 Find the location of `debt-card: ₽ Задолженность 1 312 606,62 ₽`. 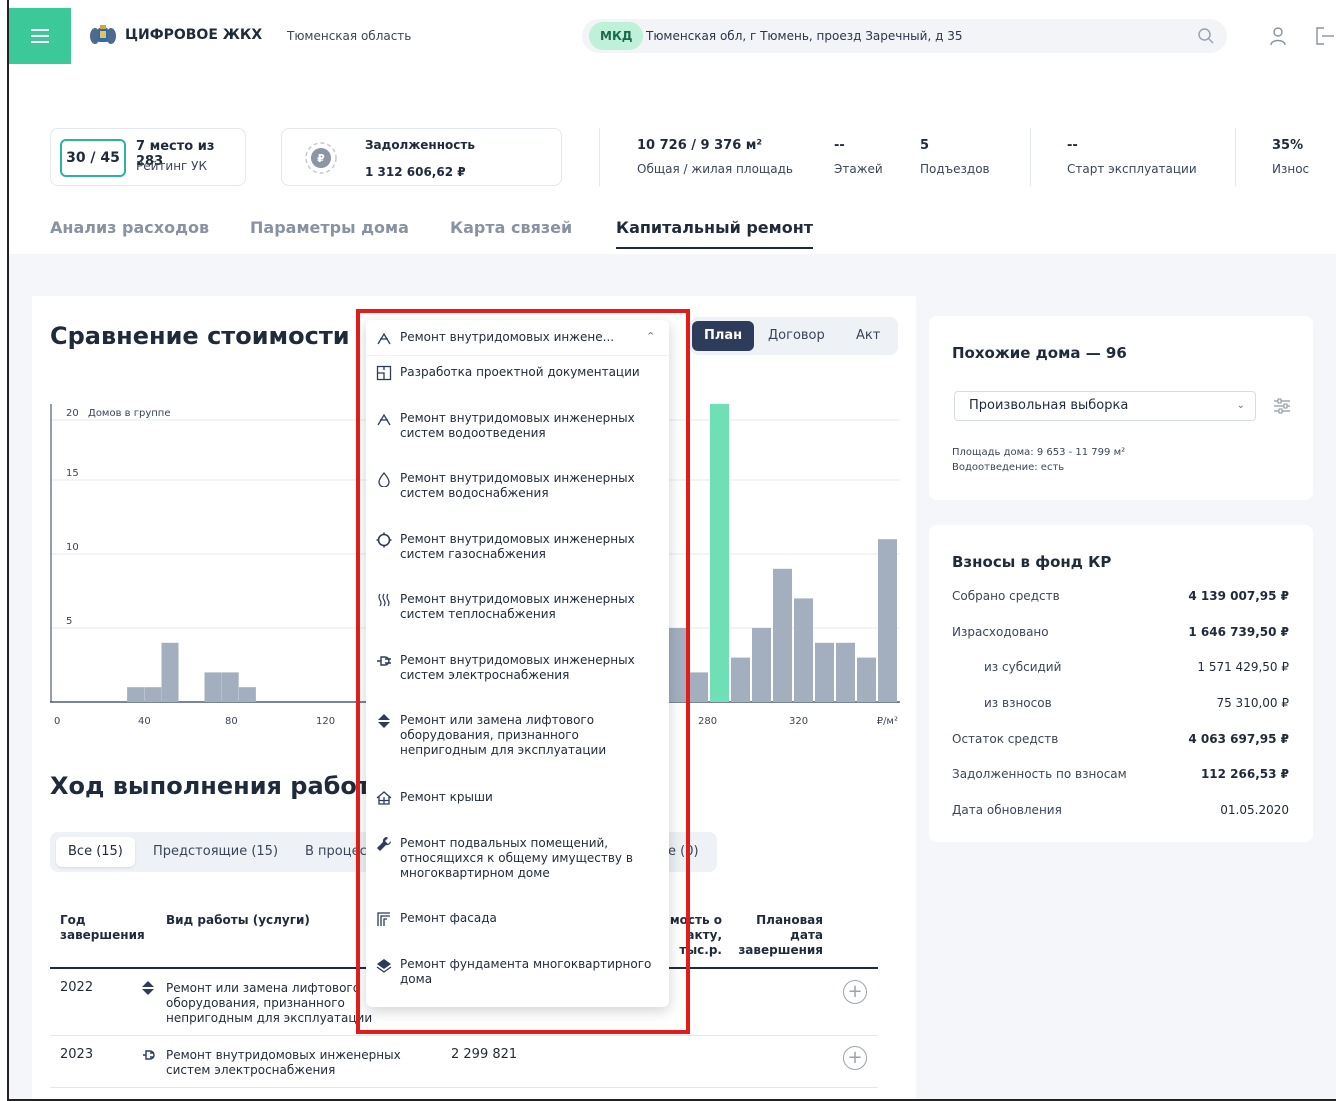

debt-card: ₽ Задолженность 1 312 606,62 ₽ is located at coordinates (421, 157).